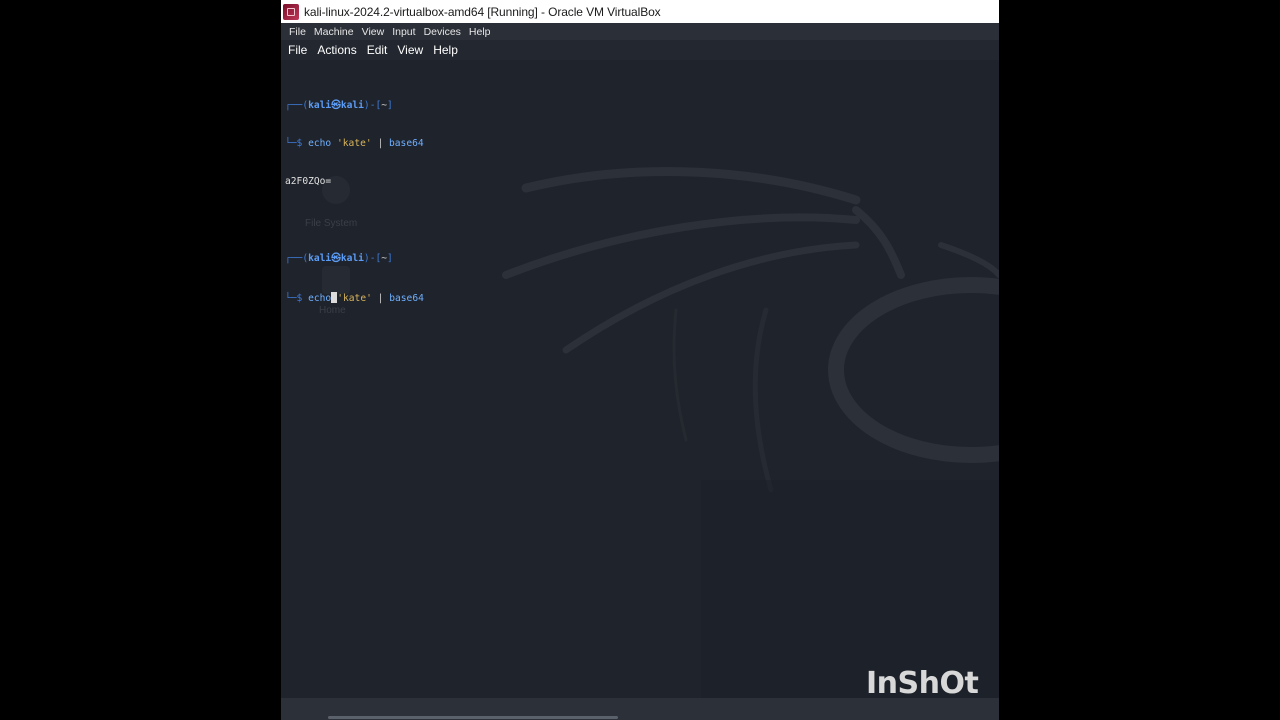  Describe the element at coordinates (410, 50) in the screenshot. I see `terminal-menu-view: View` at that location.